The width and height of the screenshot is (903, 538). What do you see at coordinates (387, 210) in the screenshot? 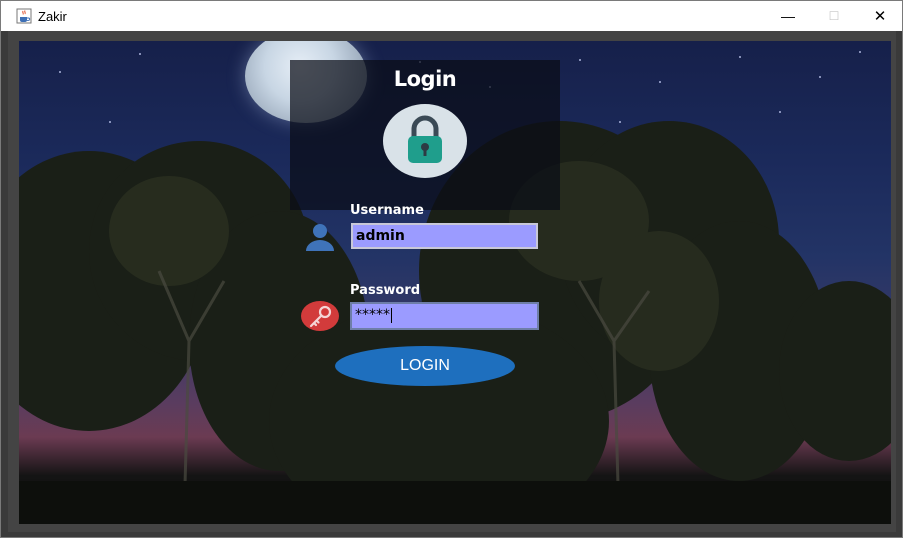
I see `username-label: Username` at bounding box center [387, 210].